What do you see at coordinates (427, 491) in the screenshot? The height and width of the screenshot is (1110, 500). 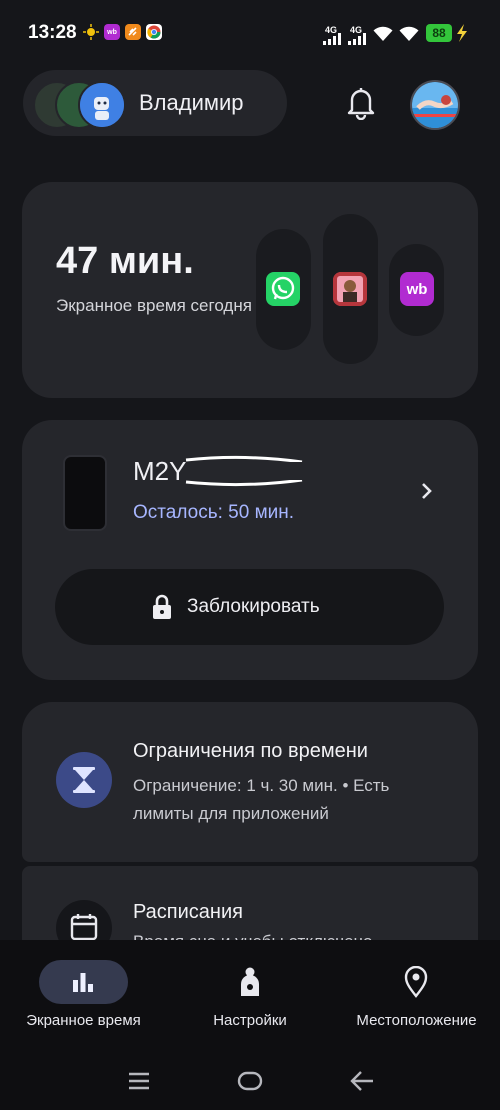 I see `chevron-right-icon` at bounding box center [427, 491].